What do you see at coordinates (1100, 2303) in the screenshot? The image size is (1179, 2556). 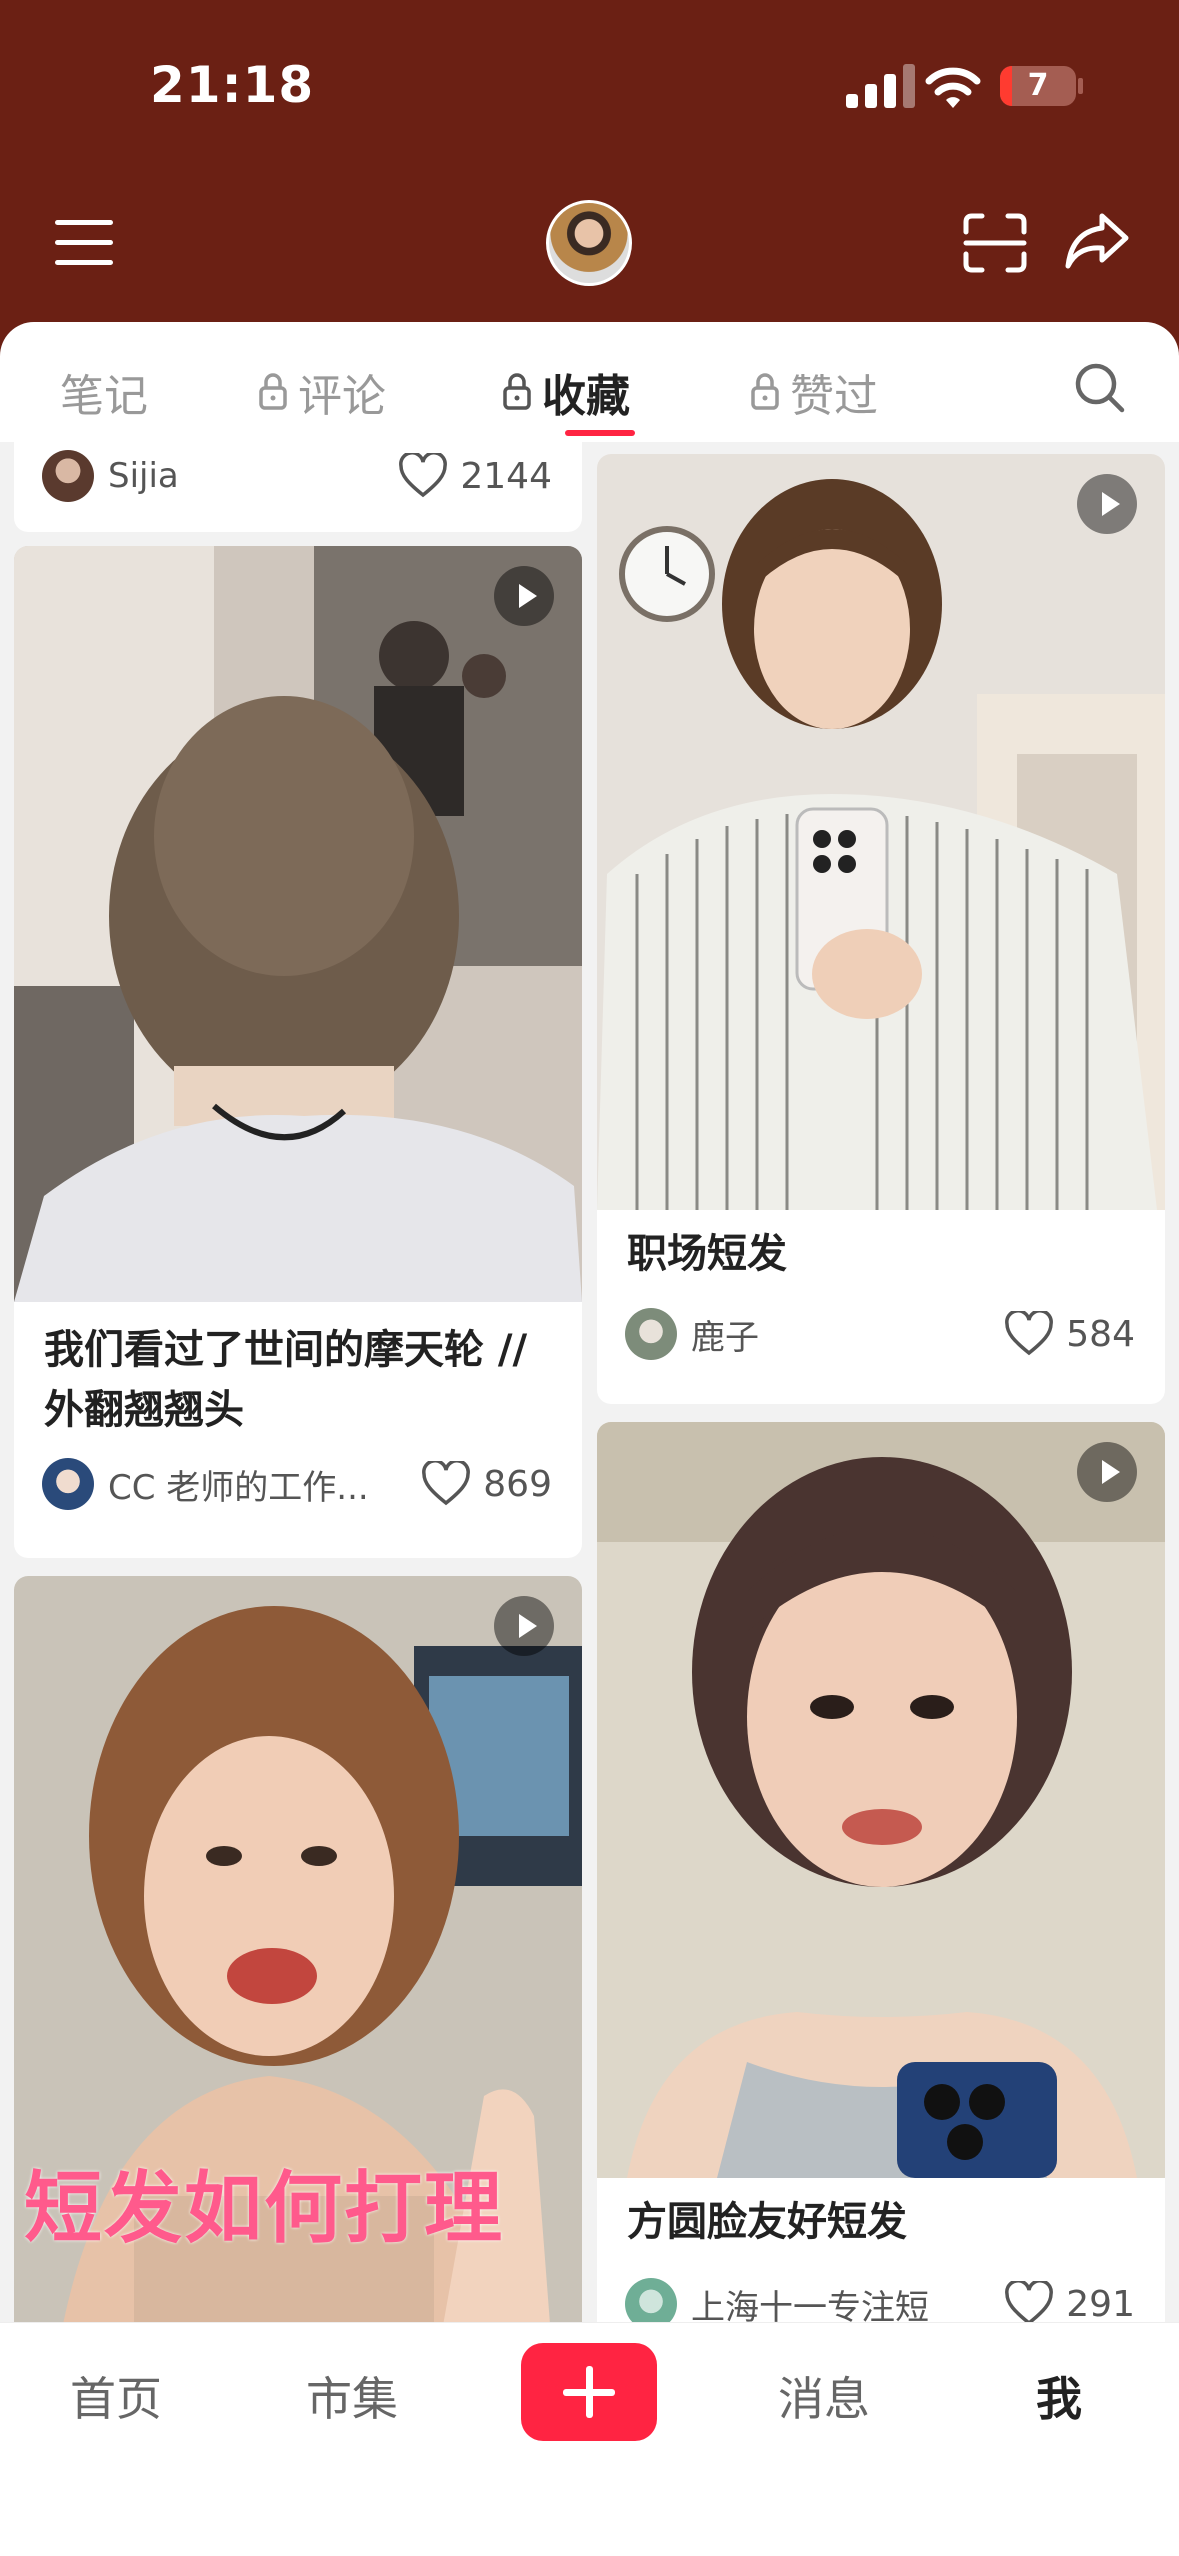 I see `like-count: 291` at bounding box center [1100, 2303].